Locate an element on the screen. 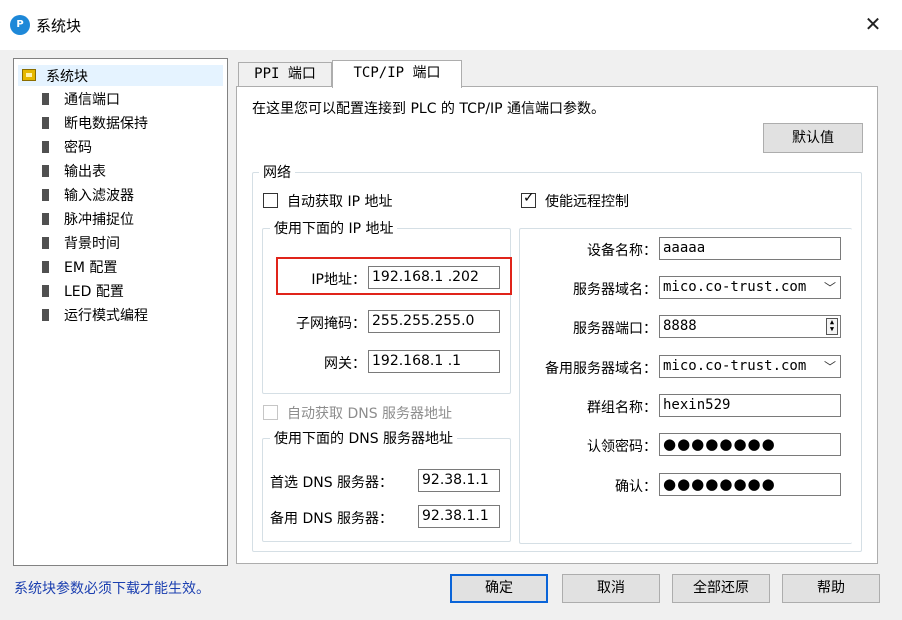 Image resolution: width=902 pixels, height=620 pixels. server-domain-dropdown: mico.co-trust.com ﹀ is located at coordinates (750, 287).